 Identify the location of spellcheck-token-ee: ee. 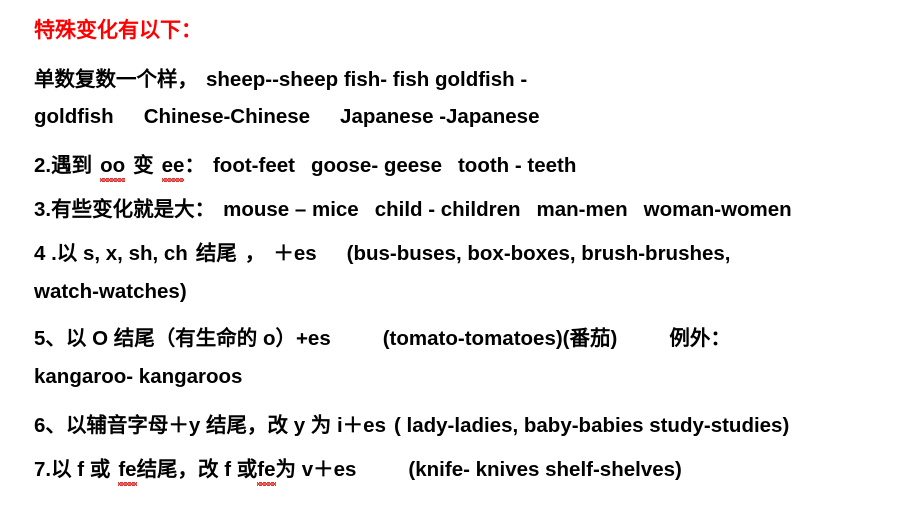
(173, 168).